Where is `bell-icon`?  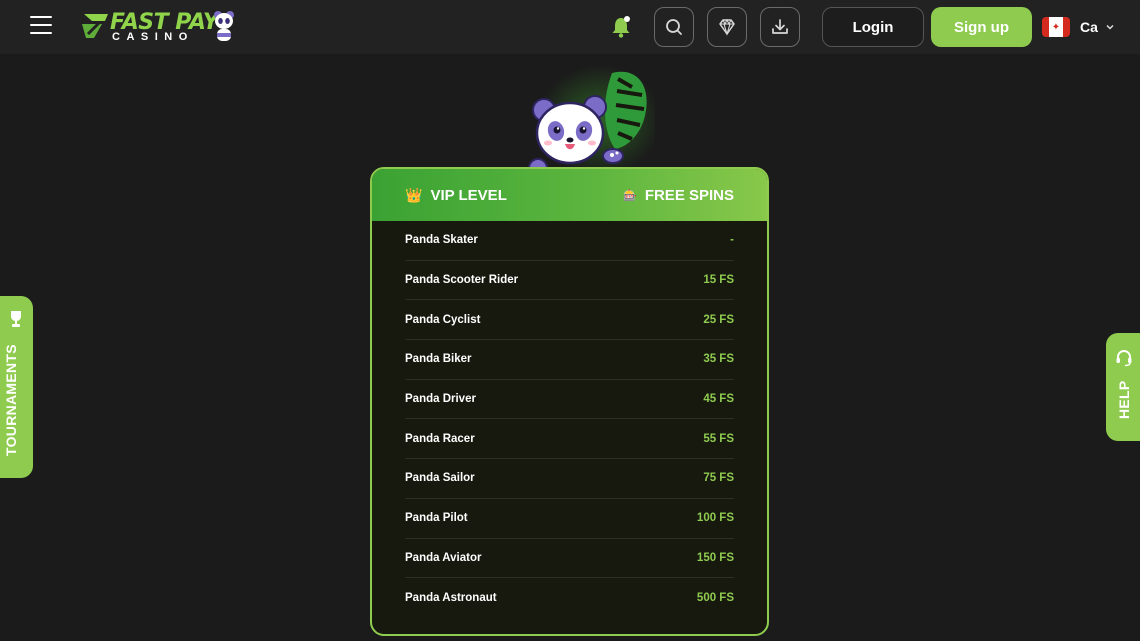
bell-icon is located at coordinates (621, 27).